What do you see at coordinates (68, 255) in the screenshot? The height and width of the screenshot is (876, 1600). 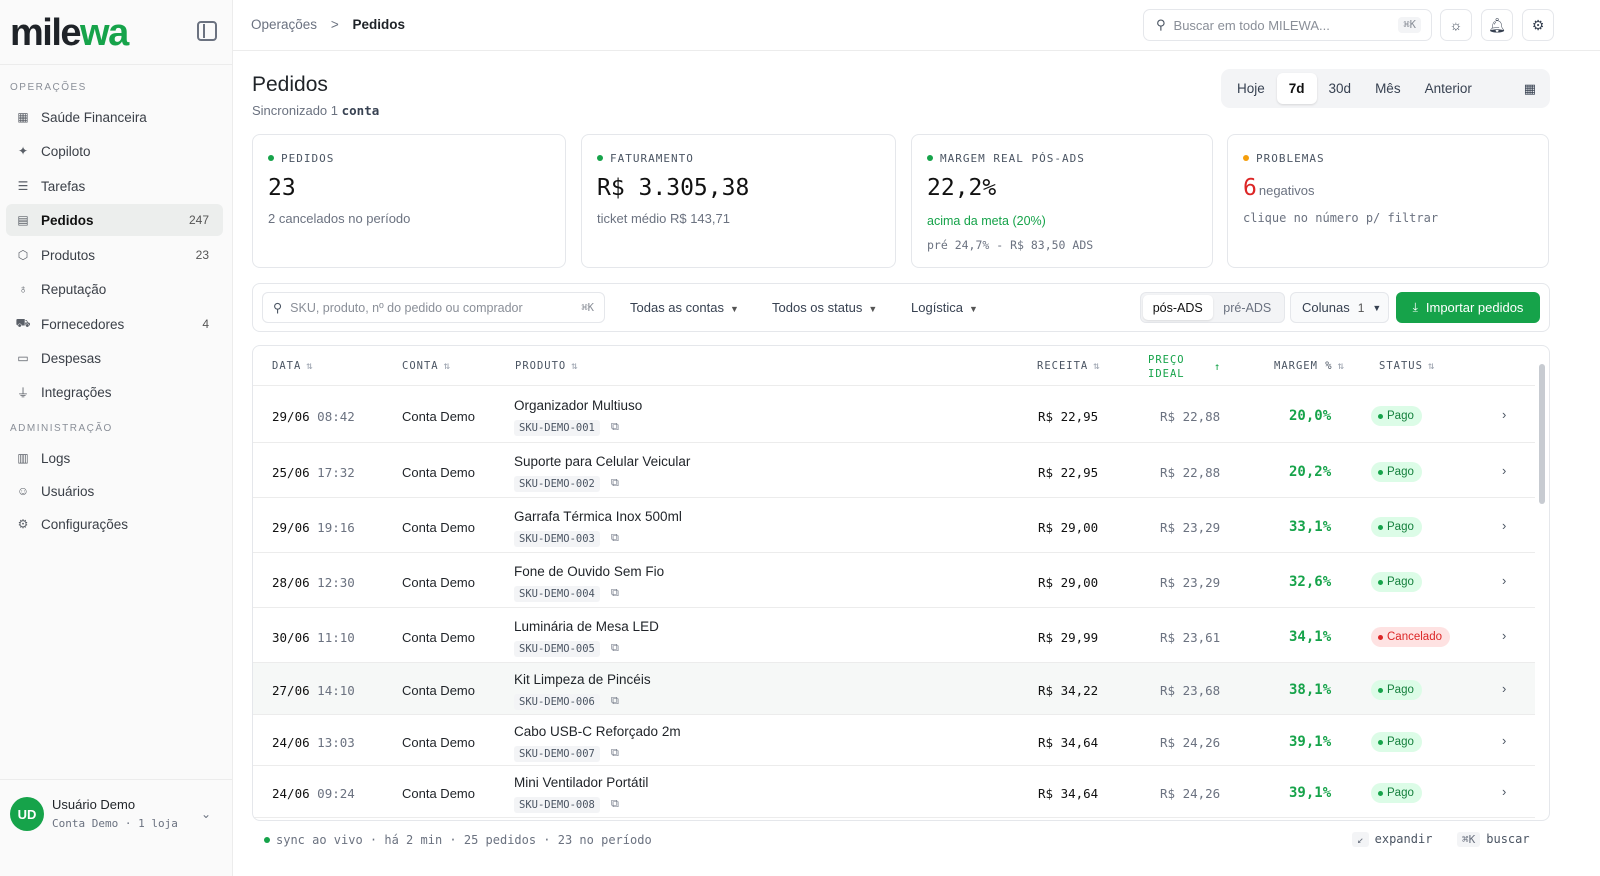 I see `sidebar-item-label: Produtos` at bounding box center [68, 255].